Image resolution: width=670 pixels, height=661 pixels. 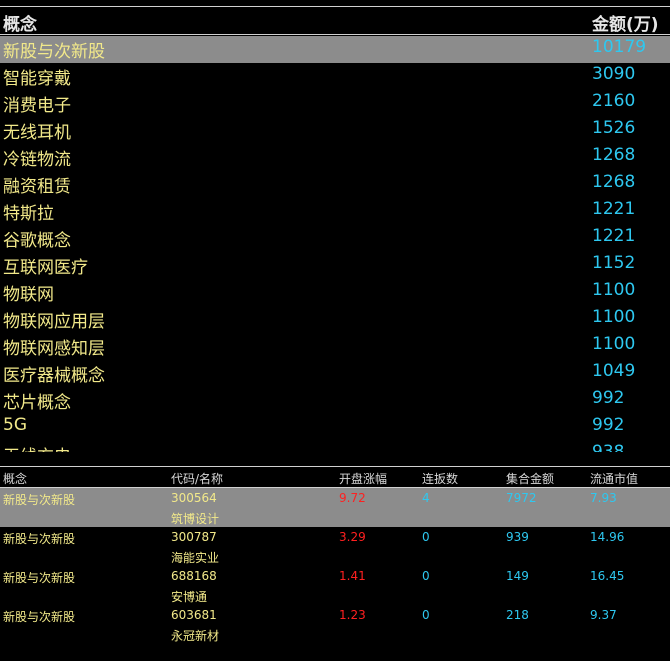 What do you see at coordinates (440, 478) in the screenshot?
I see `col-consecutive: 连扳数` at bounding box center [440, 478].